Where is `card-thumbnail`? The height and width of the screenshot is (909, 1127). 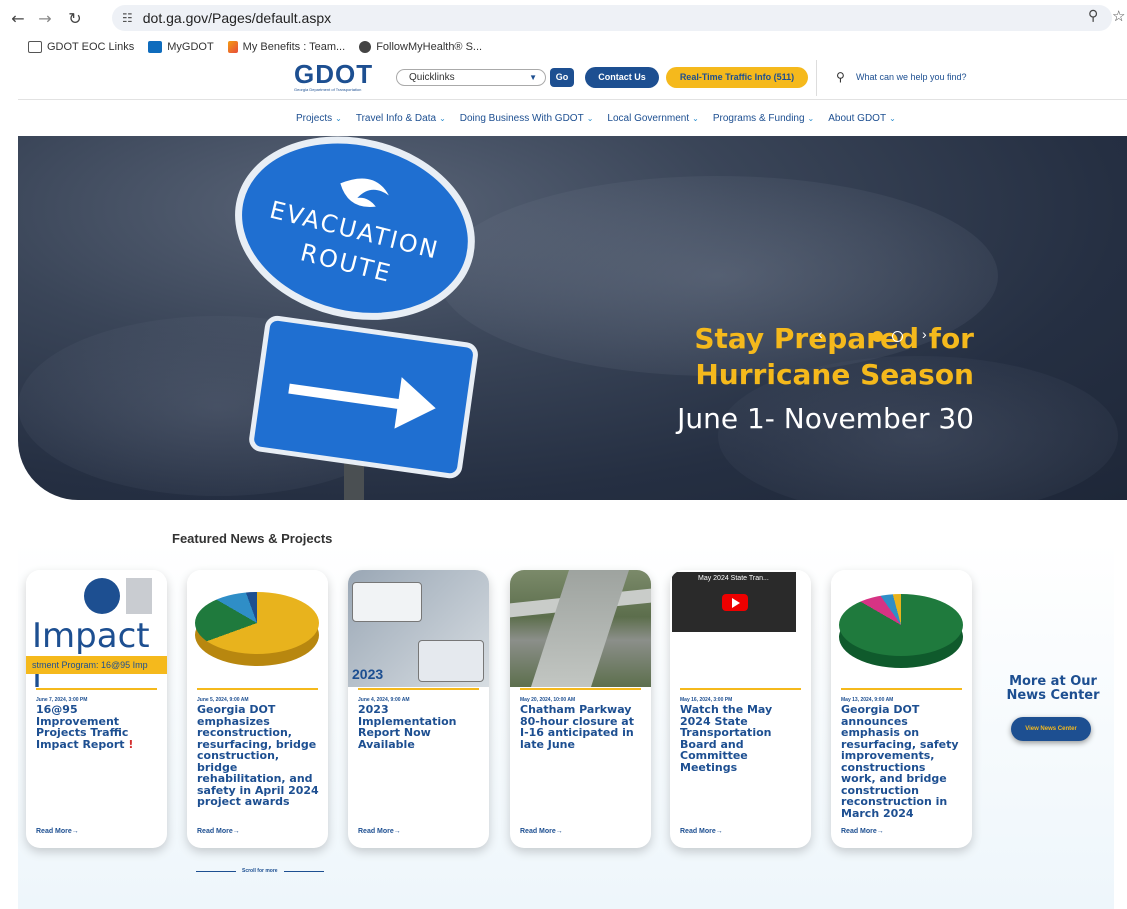
card-thumbnail is located at coordinates (257, 628).